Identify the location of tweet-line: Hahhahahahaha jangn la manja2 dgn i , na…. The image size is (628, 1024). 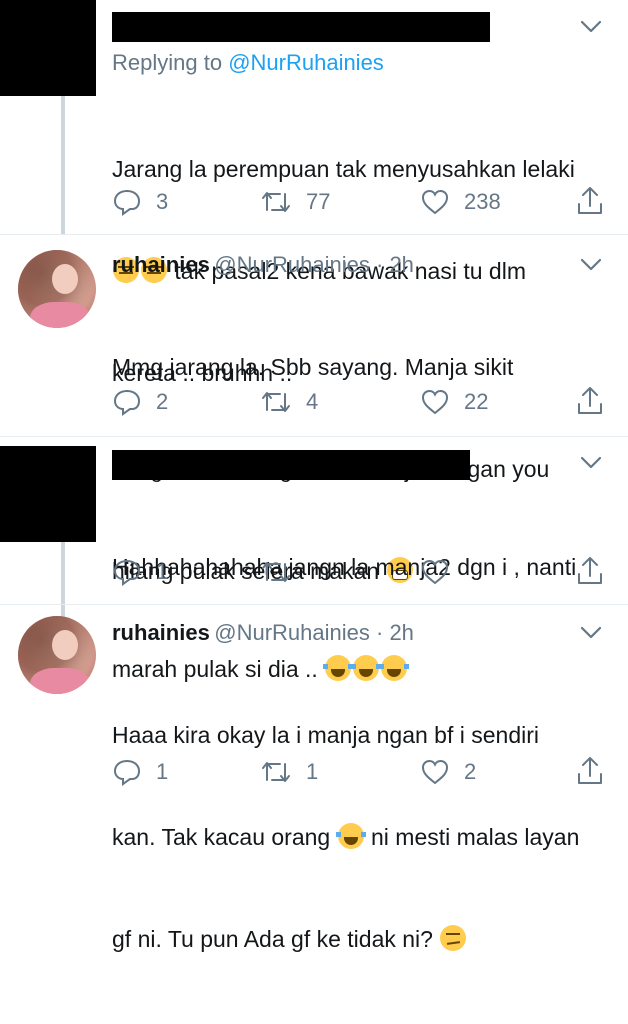
(344, 567).